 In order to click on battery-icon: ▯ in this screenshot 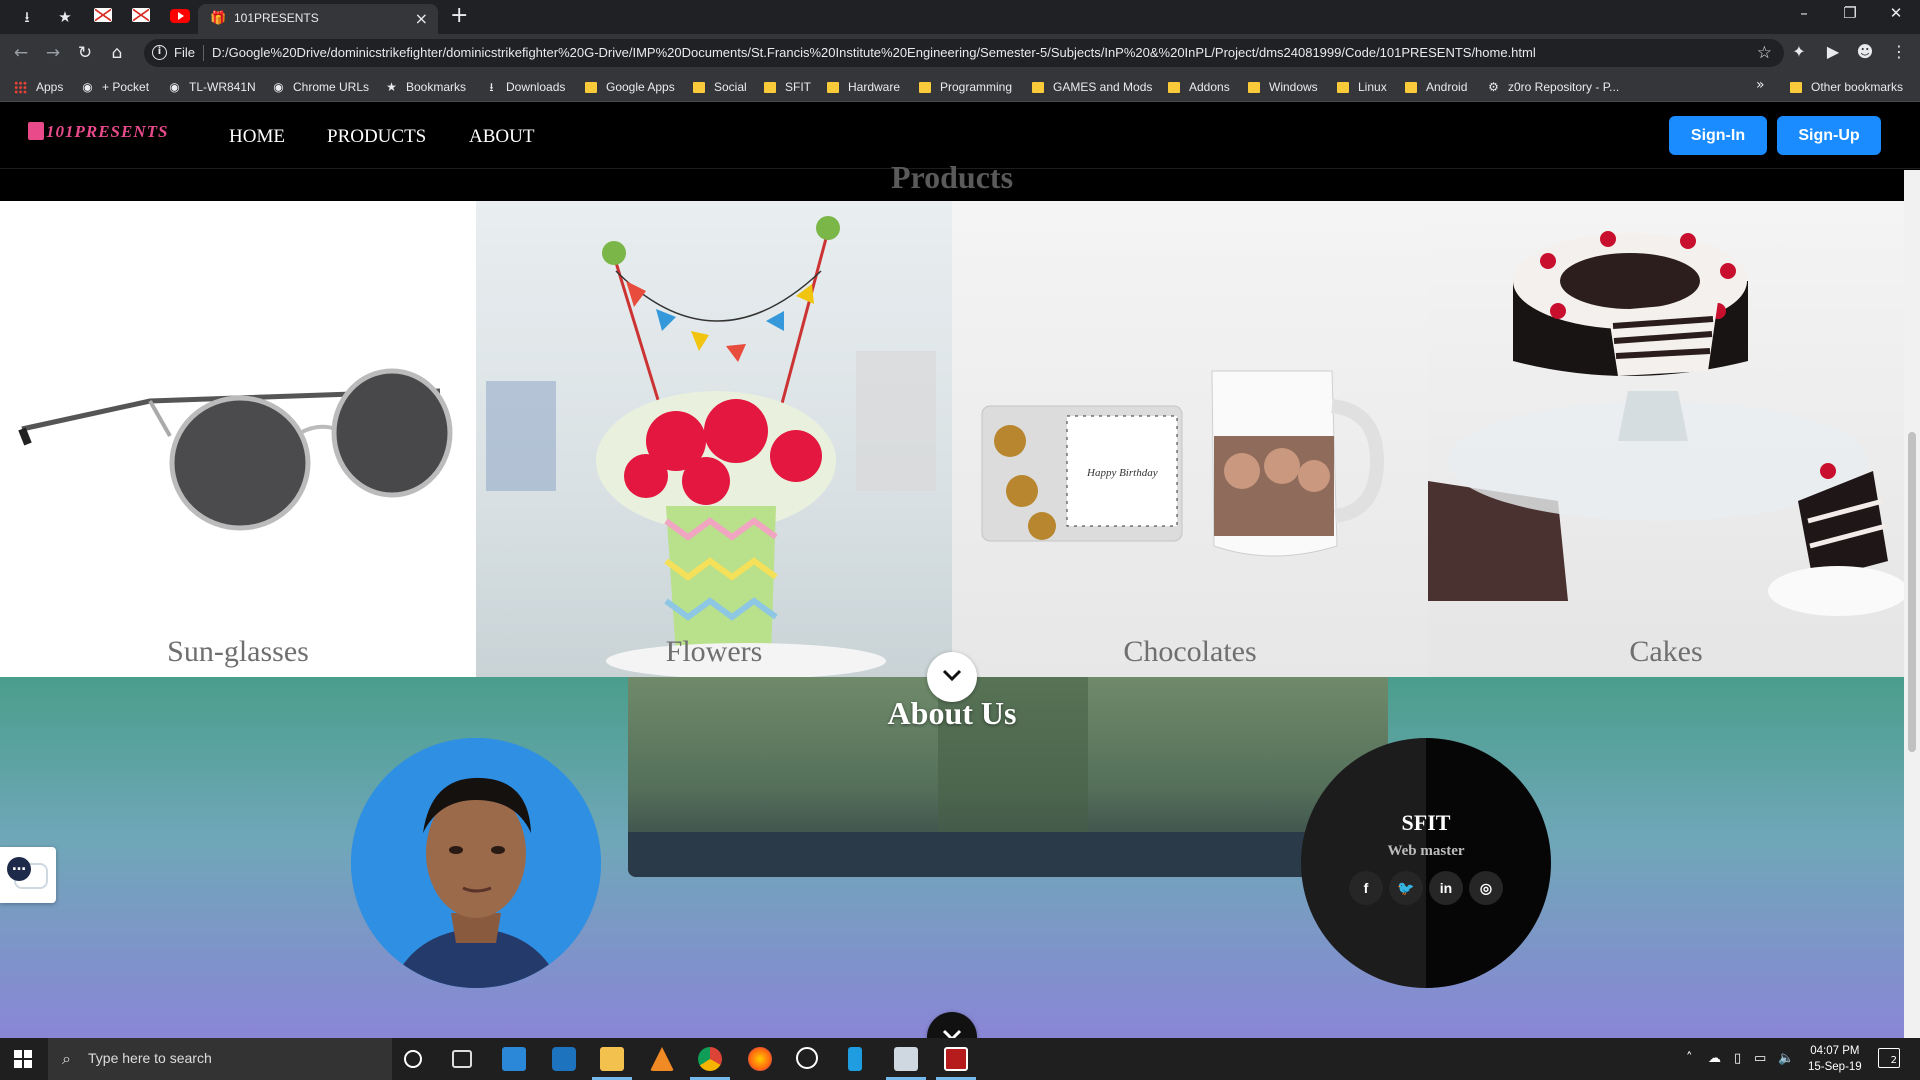, I will do `click(1737, 1058)`.